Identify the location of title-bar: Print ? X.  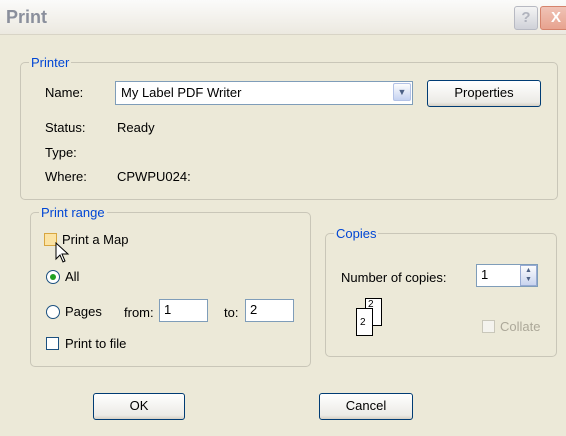
(283, 17).